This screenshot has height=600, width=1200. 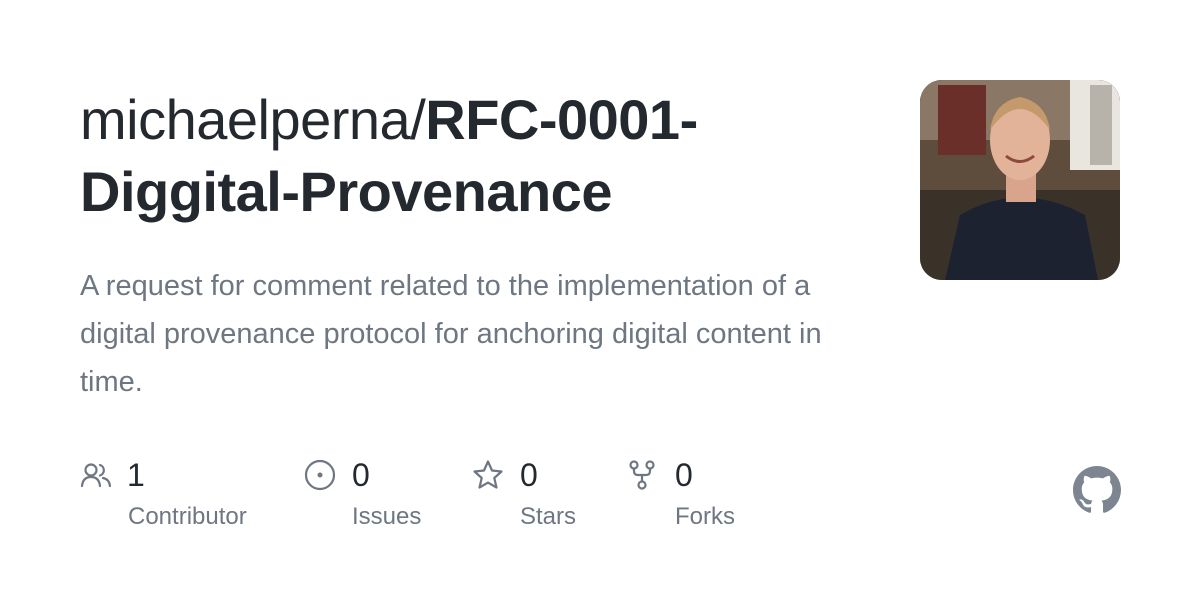 What do you see at coordinates (701, 495) in the screenshot?
I see `stat-forks: 0 Forks` at bounding box center [701, 495].